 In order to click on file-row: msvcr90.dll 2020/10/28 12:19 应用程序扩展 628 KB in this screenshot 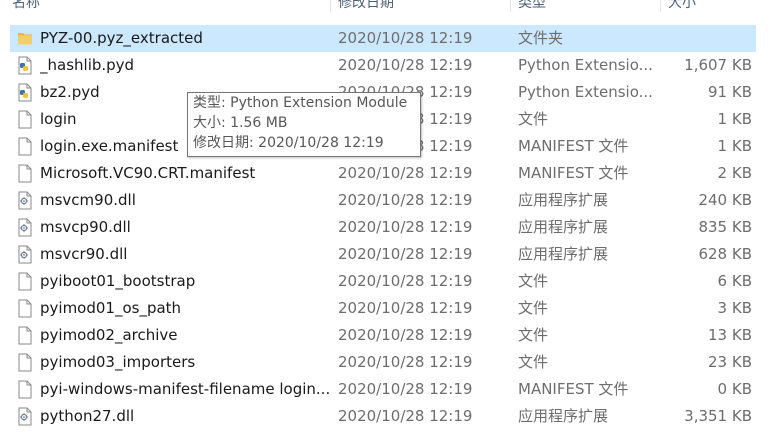, I will do `click(383, 254)`.